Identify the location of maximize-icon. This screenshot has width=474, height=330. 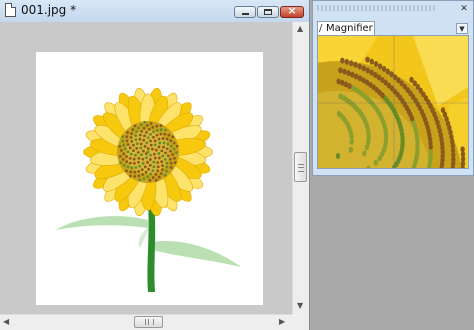
(268, 12).